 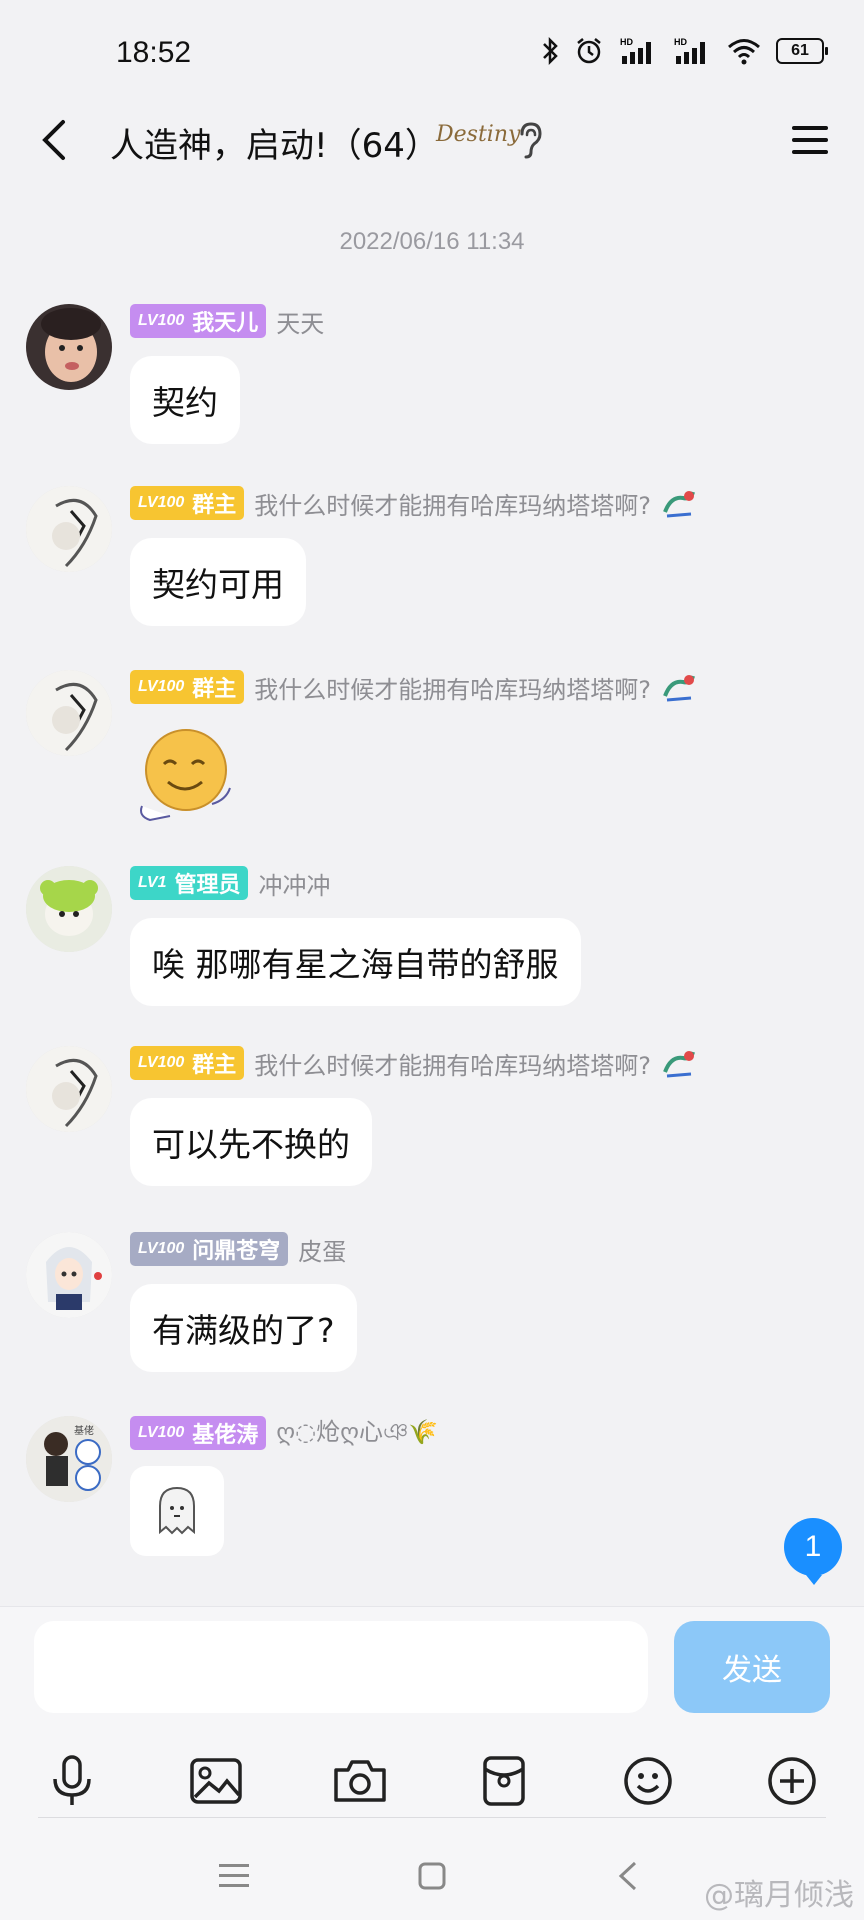 I want to click on smiley-sticker, so click(x=184, y=774).